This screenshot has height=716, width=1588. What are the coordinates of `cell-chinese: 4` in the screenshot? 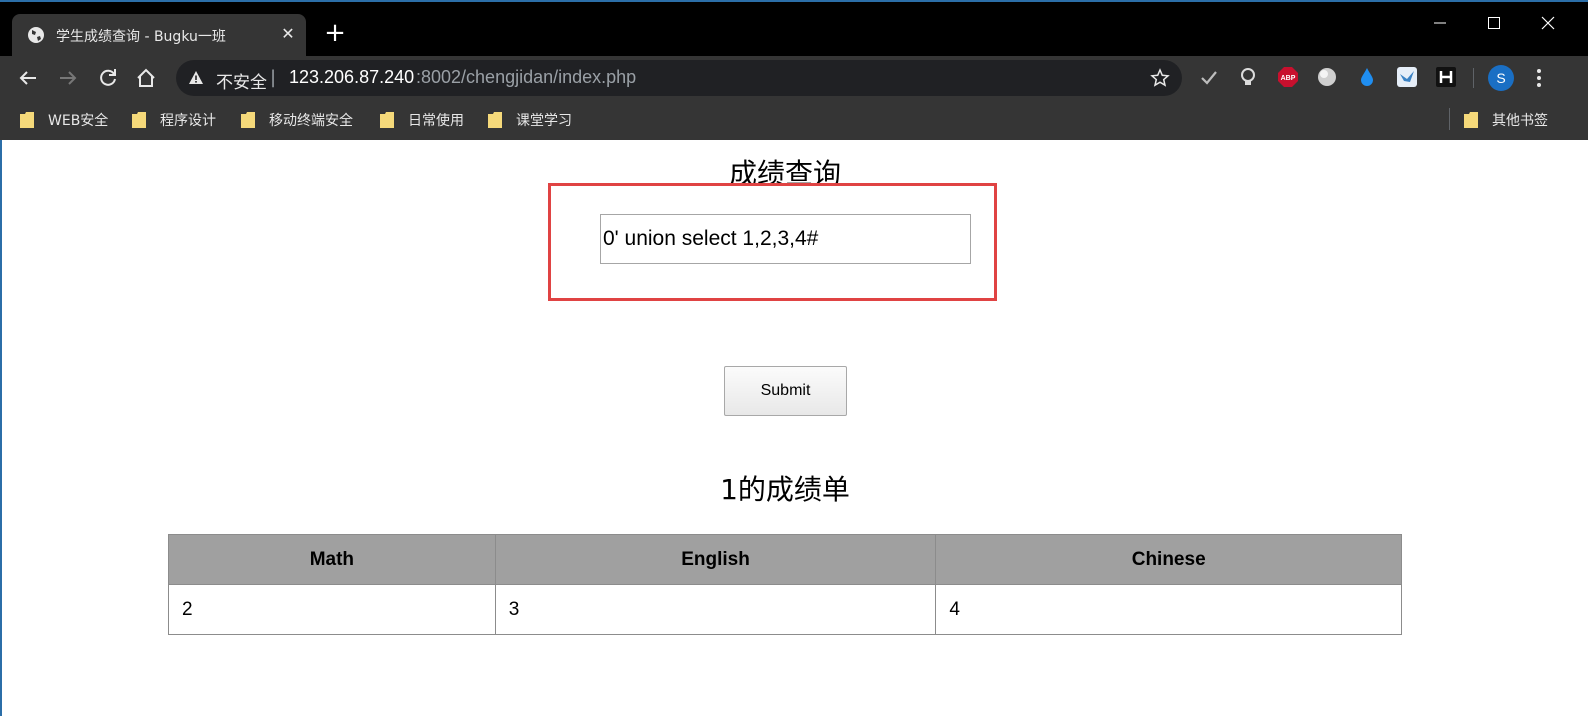 It's located at (1168, 609).